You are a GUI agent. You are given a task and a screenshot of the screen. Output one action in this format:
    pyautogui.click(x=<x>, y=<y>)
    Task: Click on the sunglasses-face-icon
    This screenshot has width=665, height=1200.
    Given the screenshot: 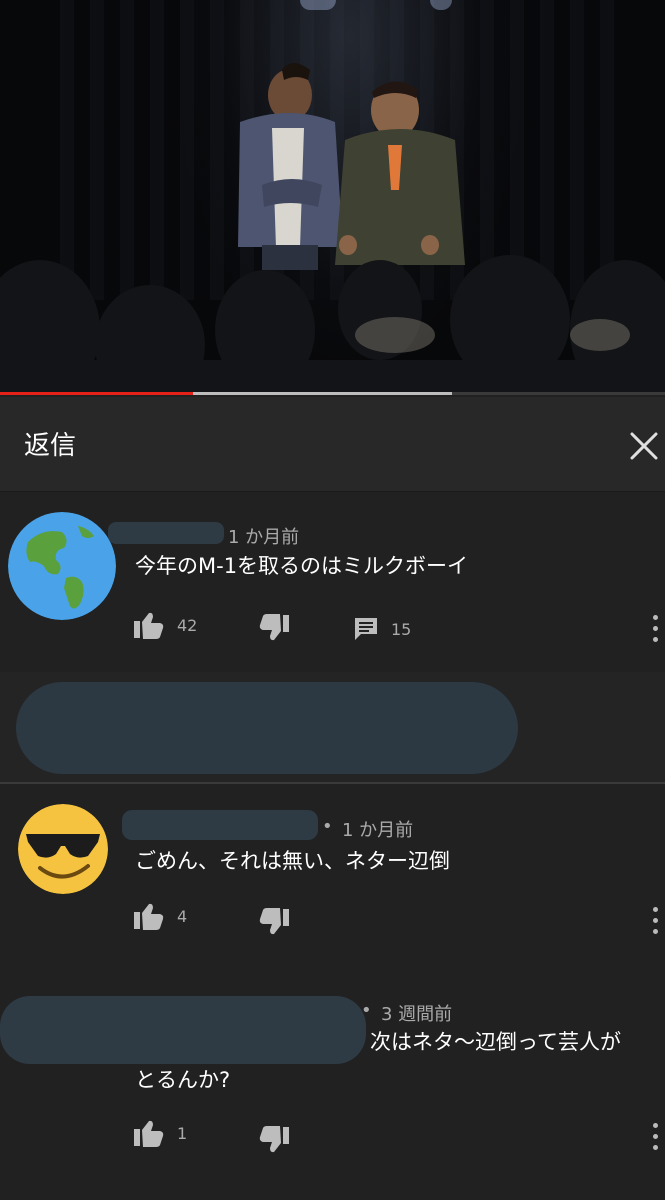 What is the action you would take?
    pyautogui.click(x=63, y=849)
    